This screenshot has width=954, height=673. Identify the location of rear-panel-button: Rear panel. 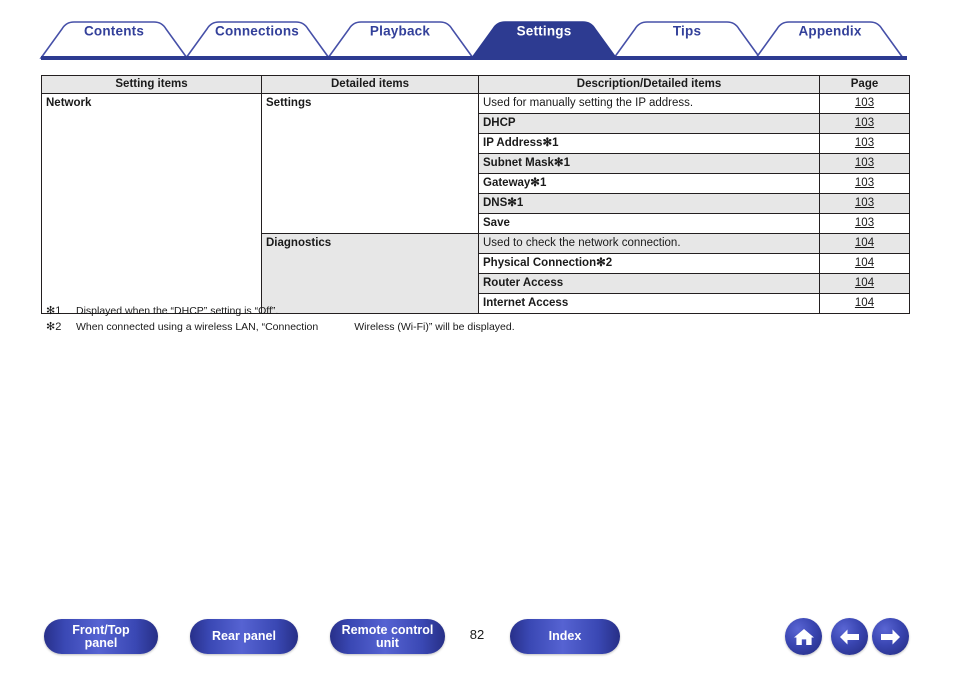
(244, 636).